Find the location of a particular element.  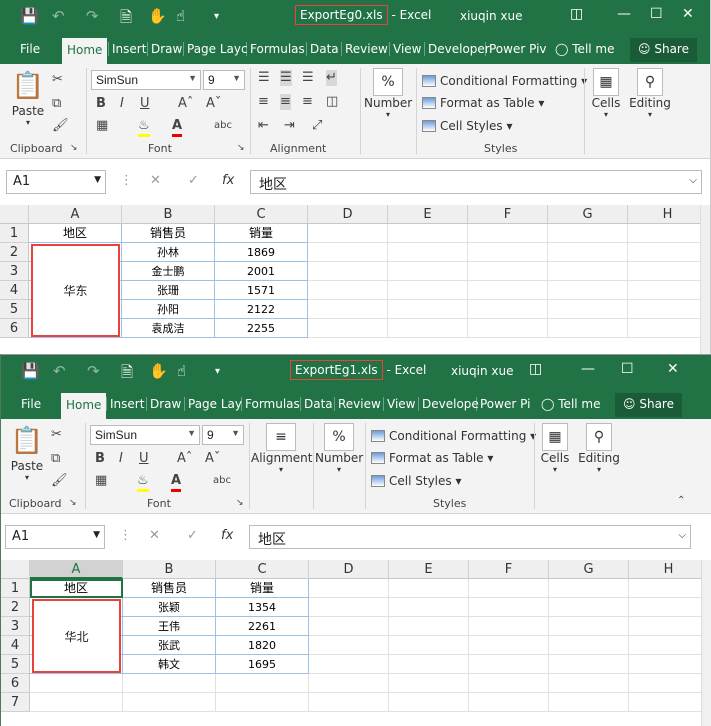

font-color-icon: A is located at coordinates (177, 127).